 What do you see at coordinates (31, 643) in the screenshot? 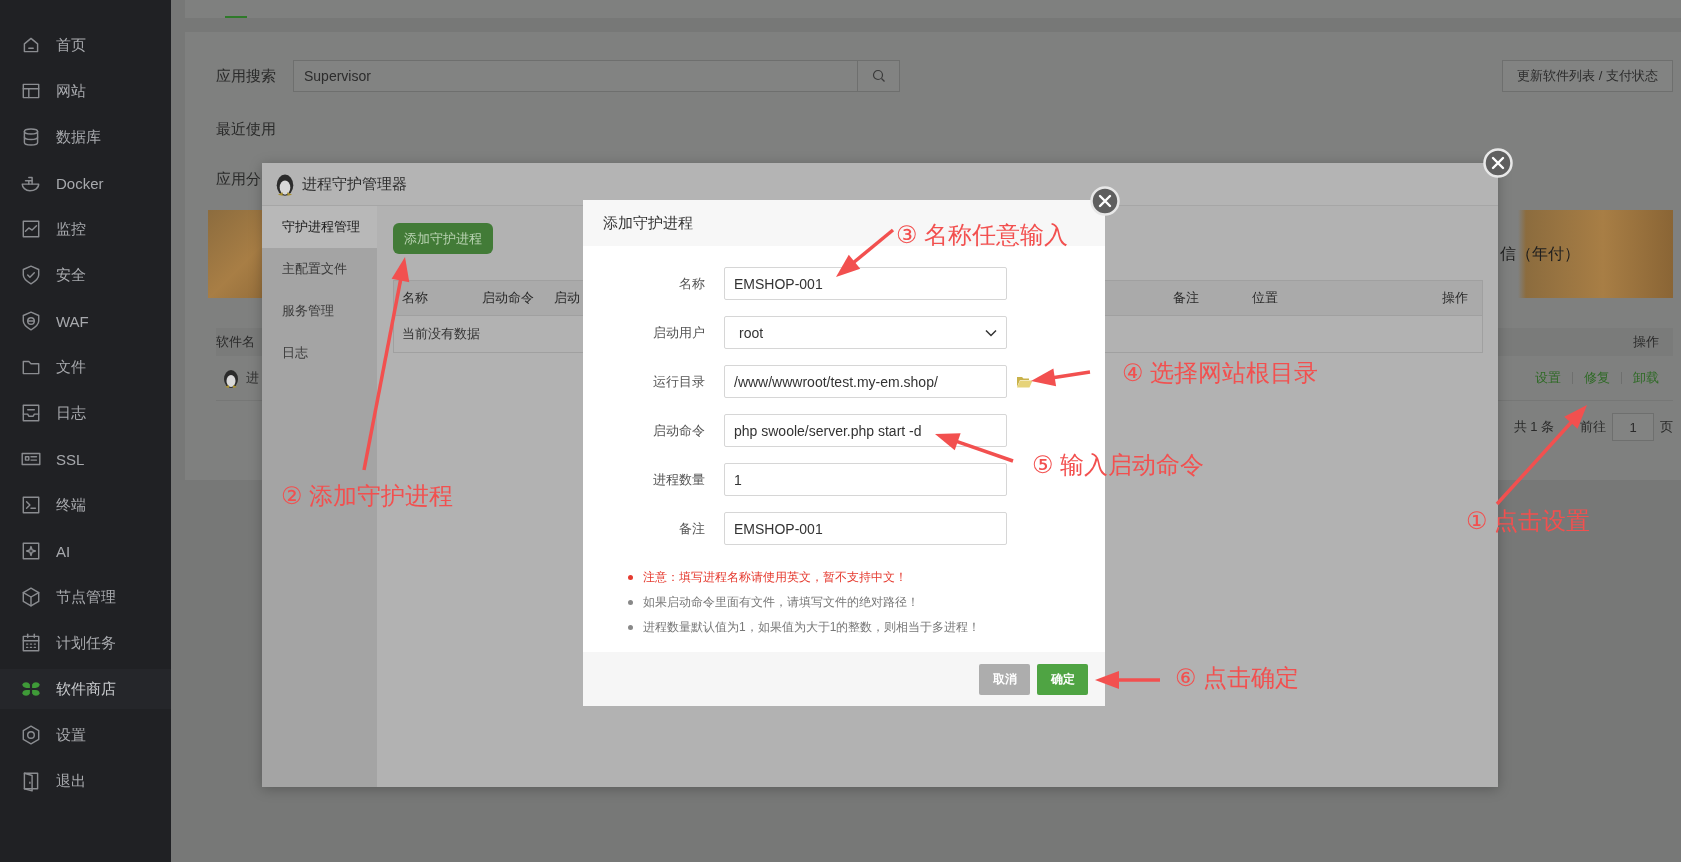
I see `calendar-icon` at bounding box center [31, 643].